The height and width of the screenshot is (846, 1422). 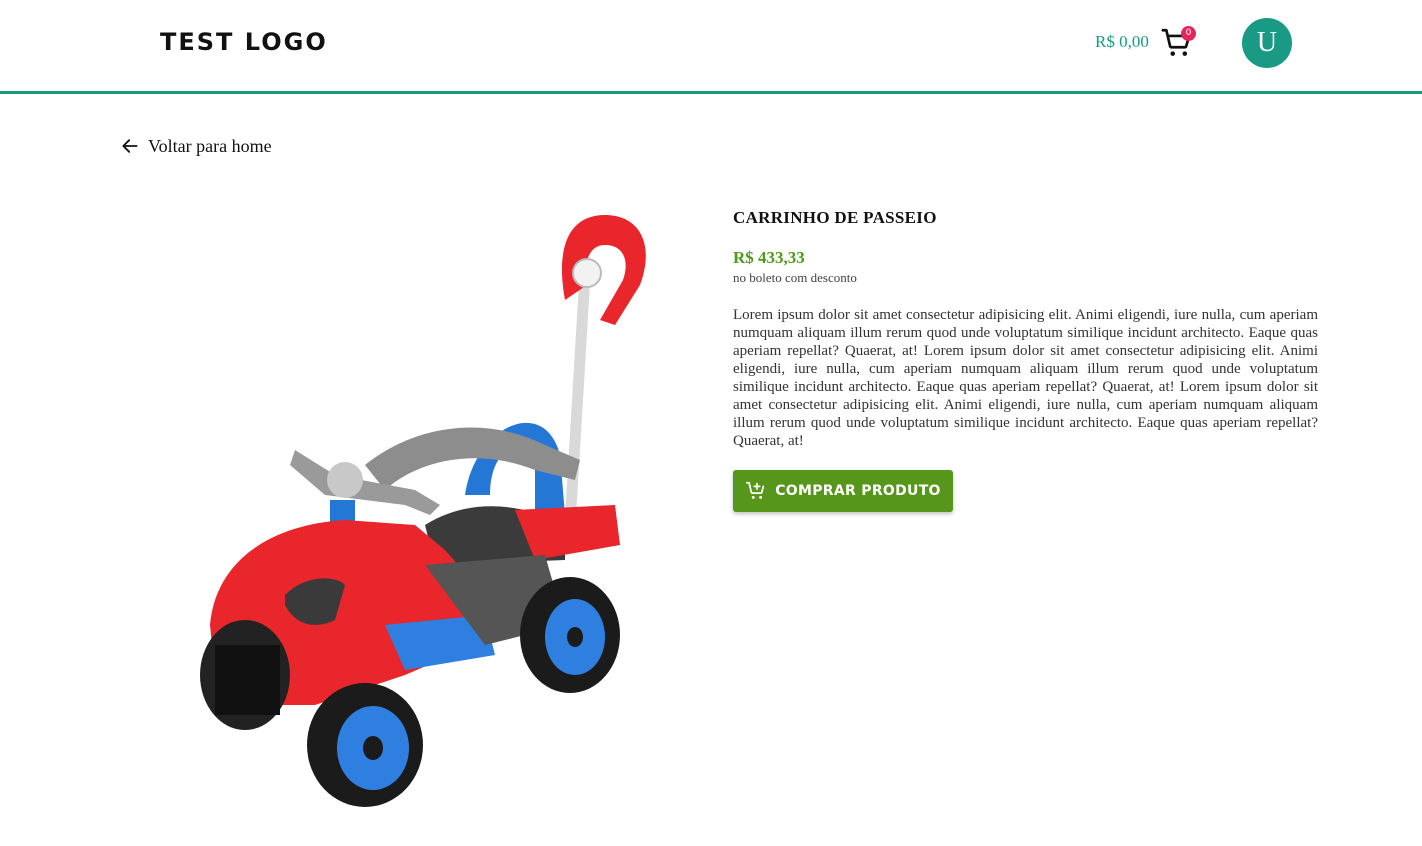 What do you see at coordinates (1188, 33) in the screenshot?
I see `cart-count-badge: 0` at bounding box center [1188, 33].